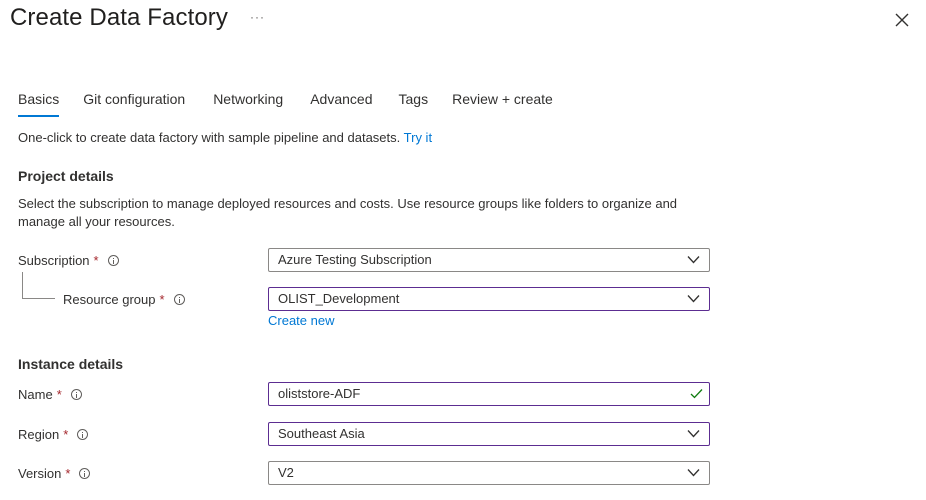 Image resolution: width=926 pixels, height=500 pixels. What do you see at coordinates (134, 103) in the screenshot?
I see `tab-git-configuration: Git configuration` at bounding box center [134, 103].